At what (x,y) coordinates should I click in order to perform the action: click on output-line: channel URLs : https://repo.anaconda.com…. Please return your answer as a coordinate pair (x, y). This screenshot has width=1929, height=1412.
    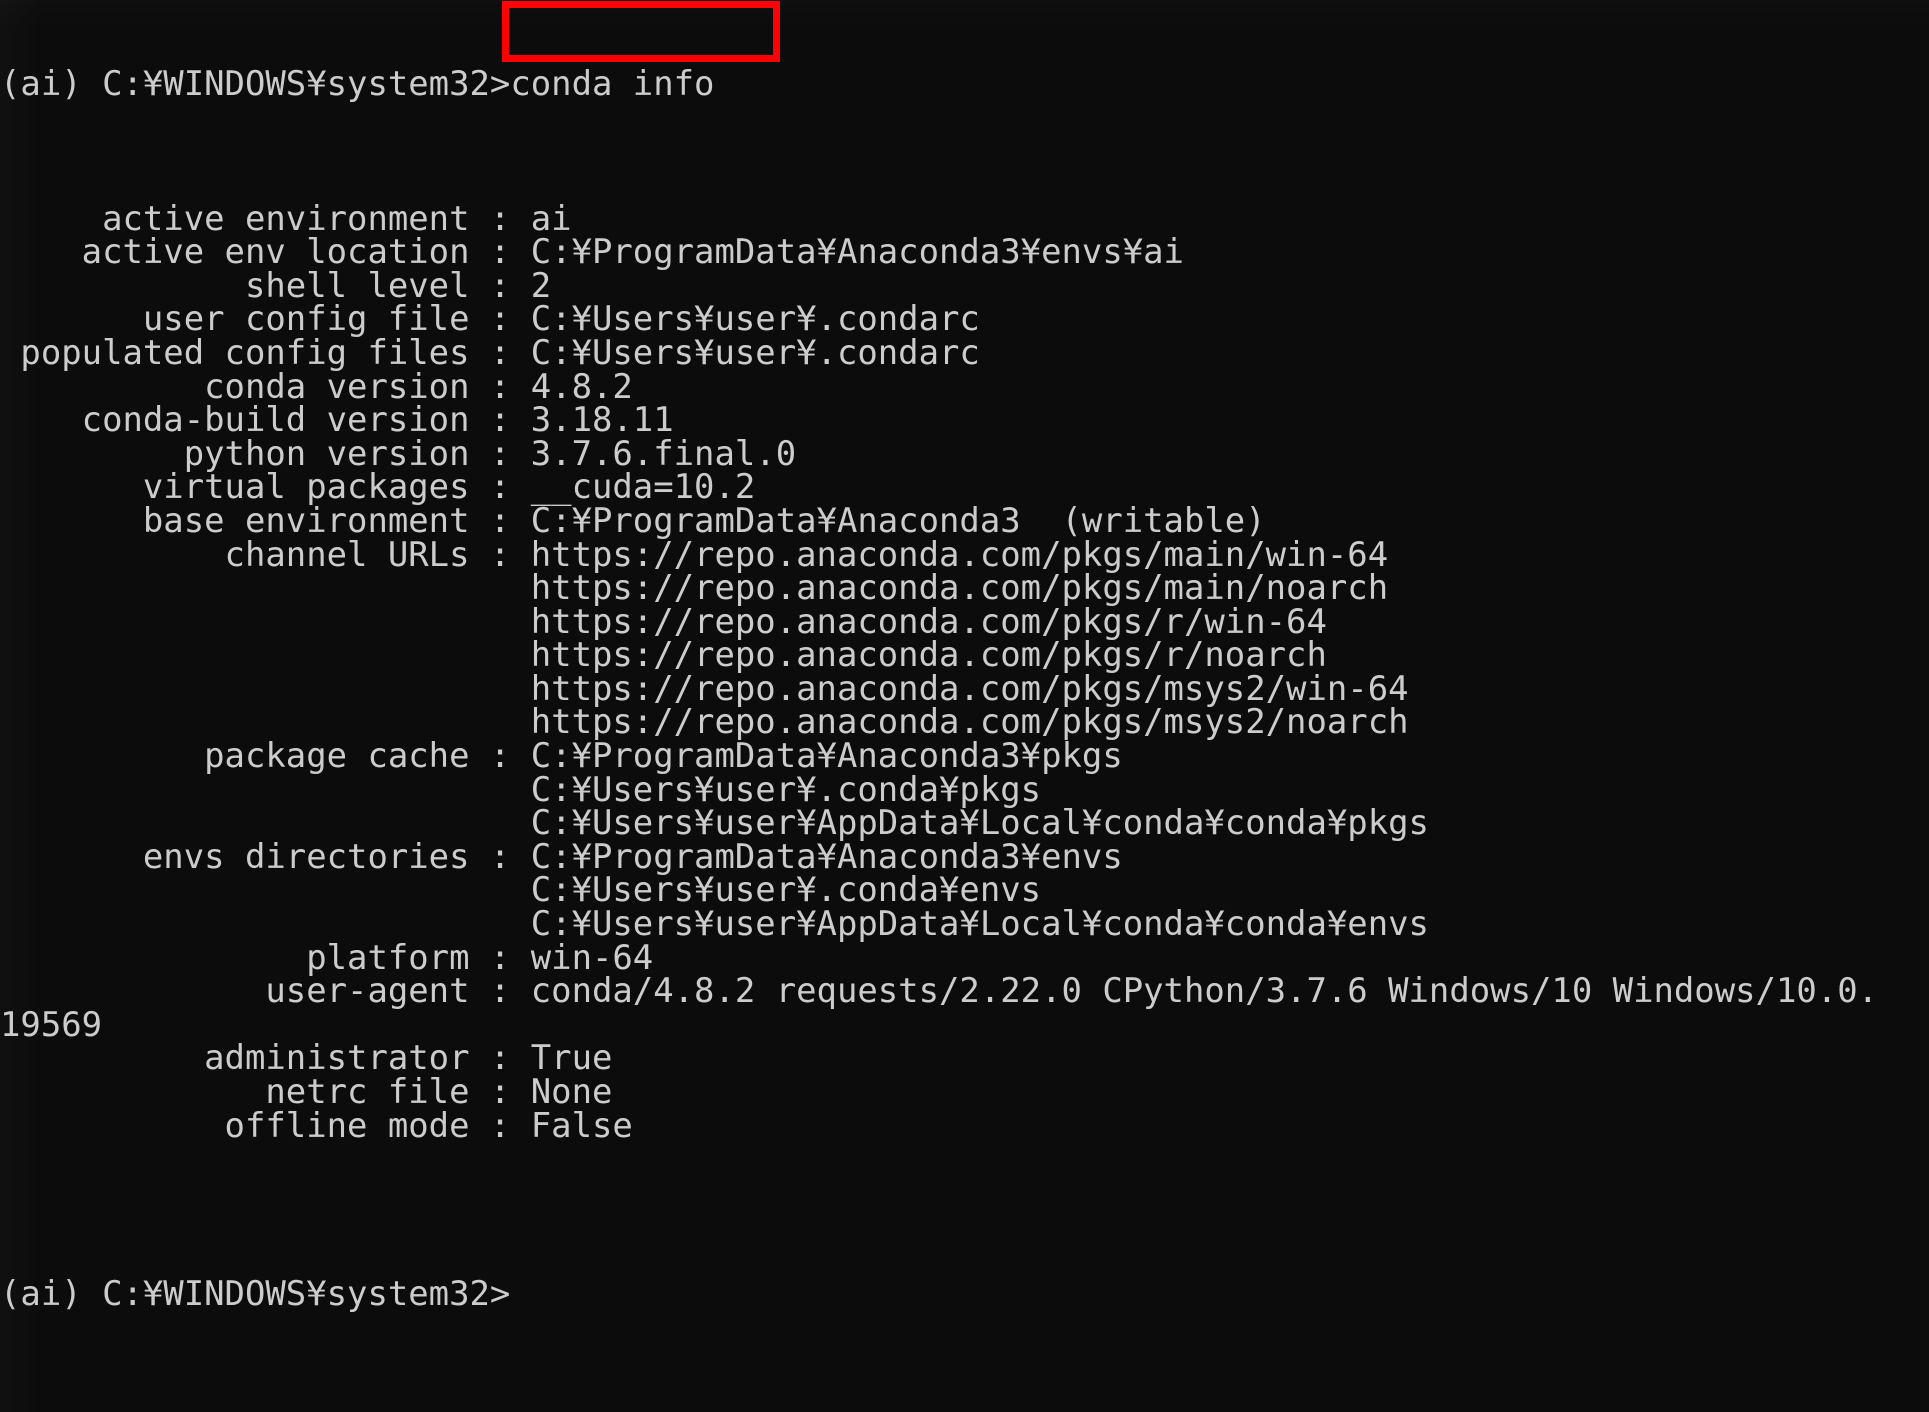
    Looking at the image, I should click on (694, 554).